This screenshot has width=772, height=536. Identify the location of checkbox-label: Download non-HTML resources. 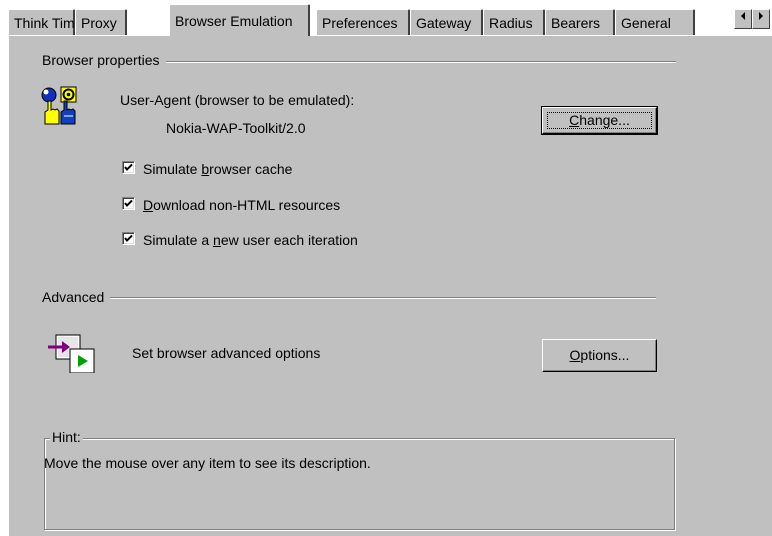
(241, 205).